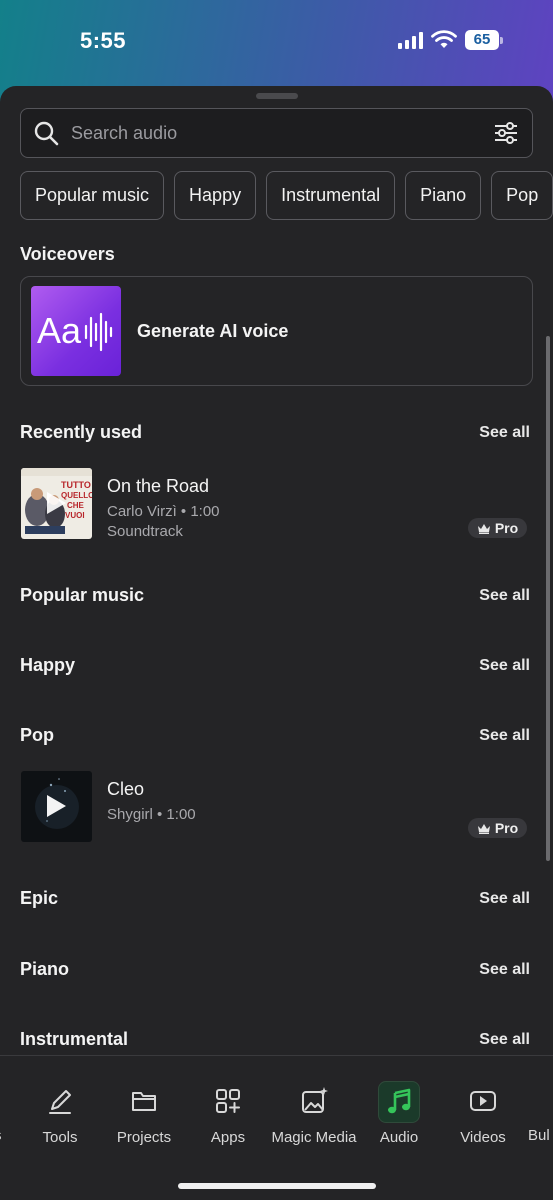  I want to click on chip-instrumental: Instrumental, so click(331, 195).